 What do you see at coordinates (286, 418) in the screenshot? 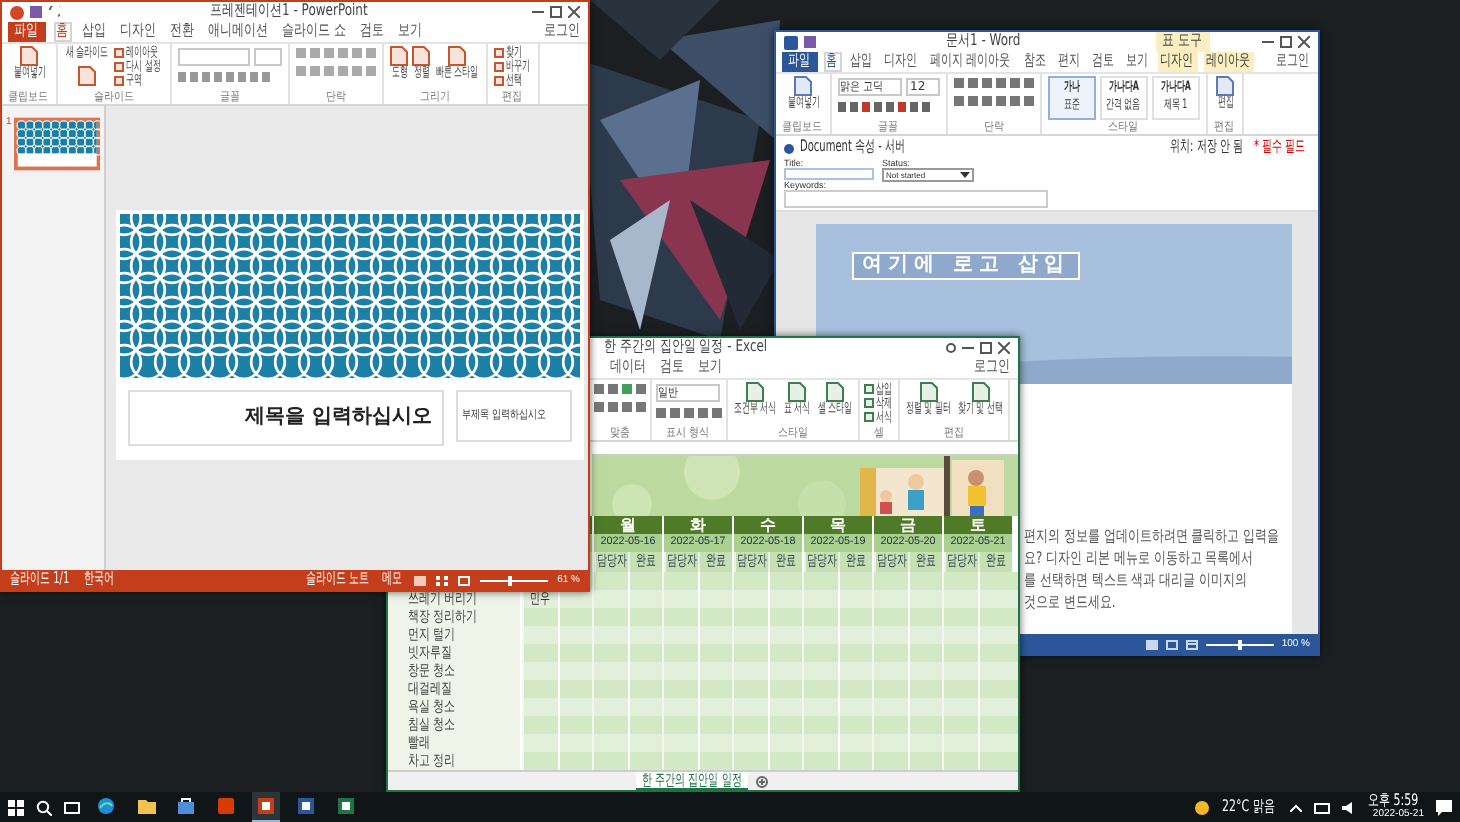
I see `title-placeholder: 제목을 입력하십시오` at bounding box center [286, 418].